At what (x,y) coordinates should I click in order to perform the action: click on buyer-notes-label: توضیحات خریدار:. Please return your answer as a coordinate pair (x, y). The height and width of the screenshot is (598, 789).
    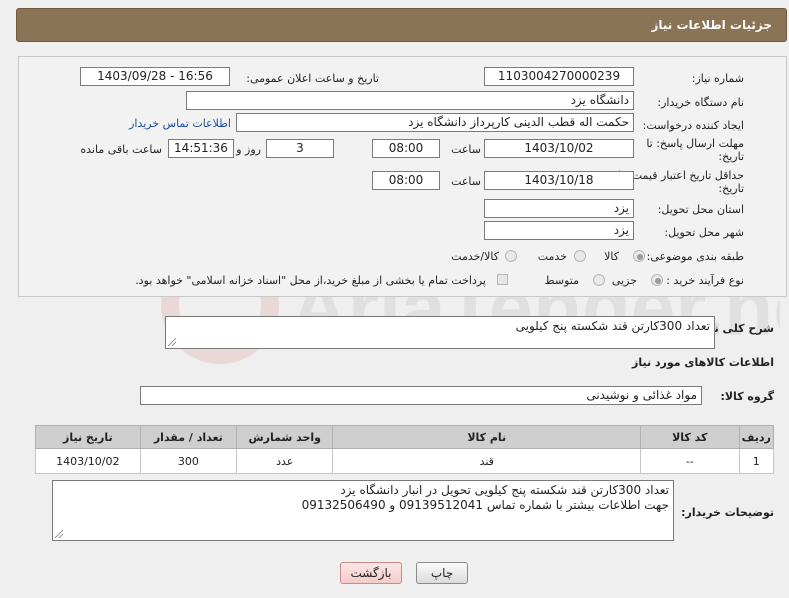
    Looking at the image, I should click on (727, 512).